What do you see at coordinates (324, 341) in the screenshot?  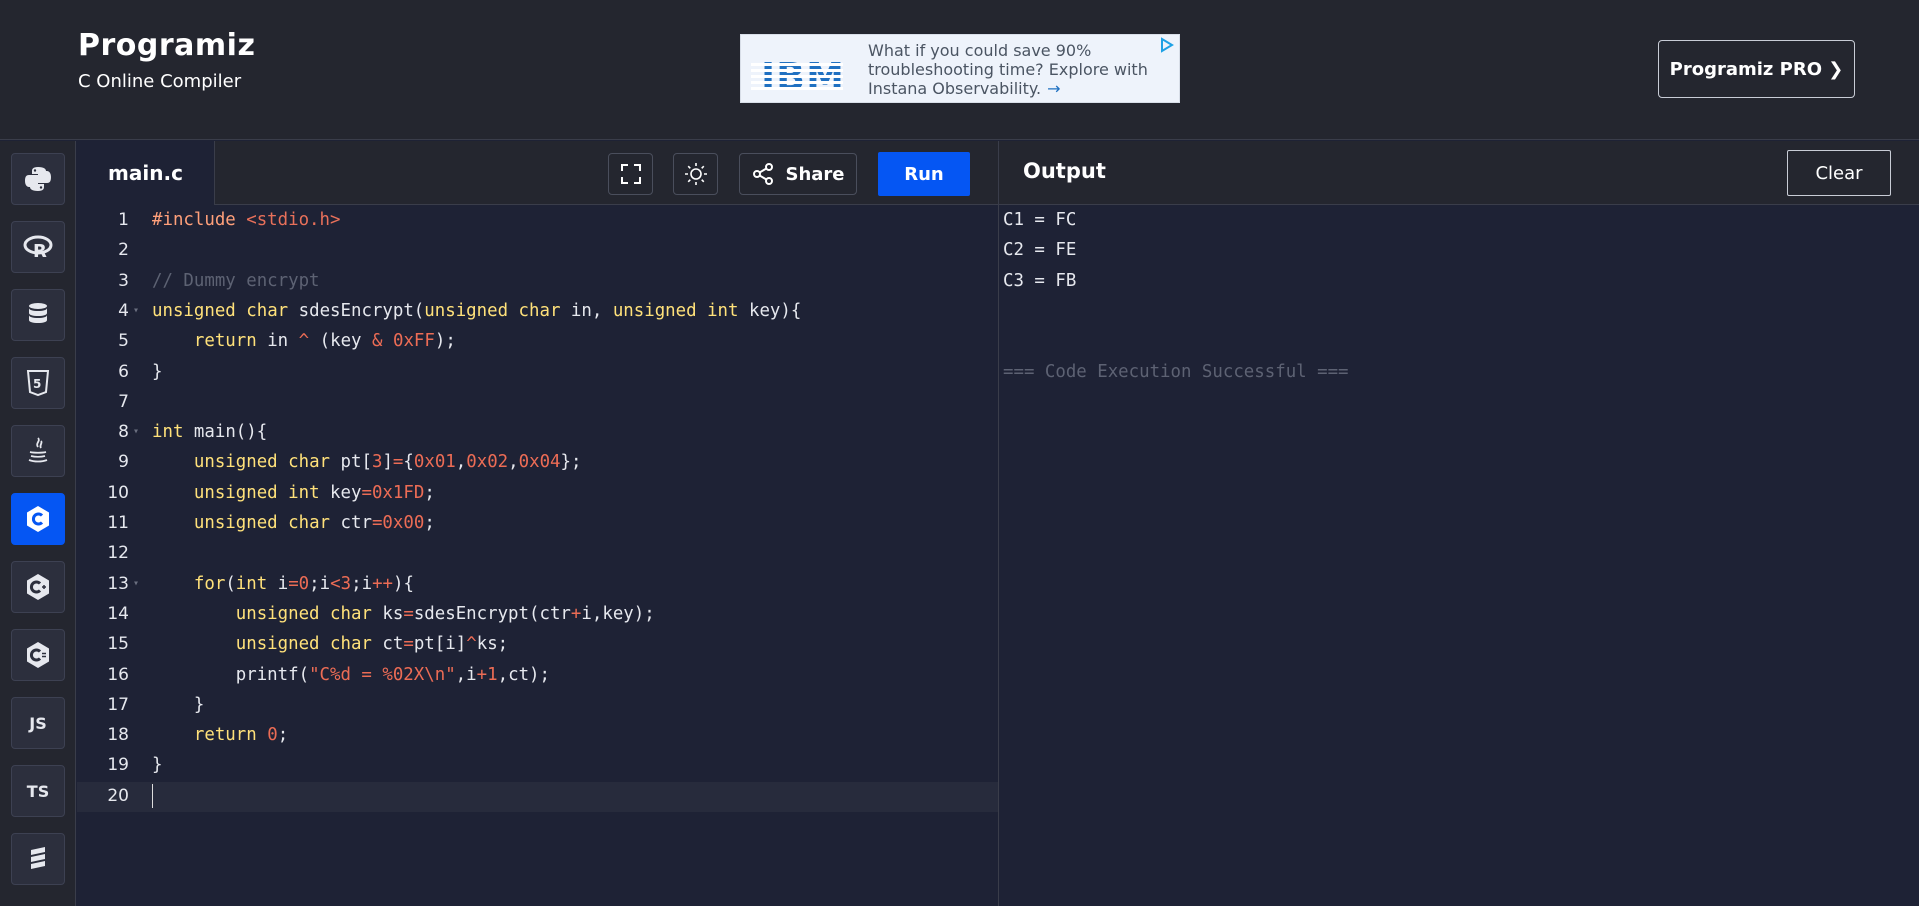 I see `code-text: return in ^ (key & 0xFF);` at bounding box center [324, 341].